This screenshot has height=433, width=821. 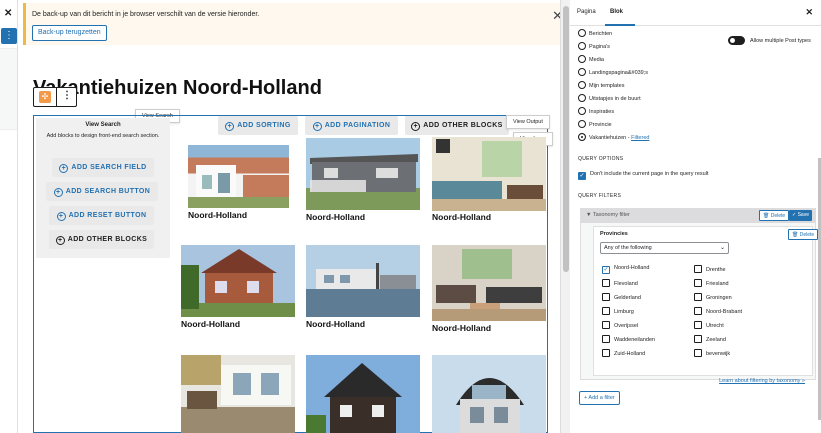 I want to click on add-search-field-button: + ADD SEARCH FIELD, so click(x=103, y=167).